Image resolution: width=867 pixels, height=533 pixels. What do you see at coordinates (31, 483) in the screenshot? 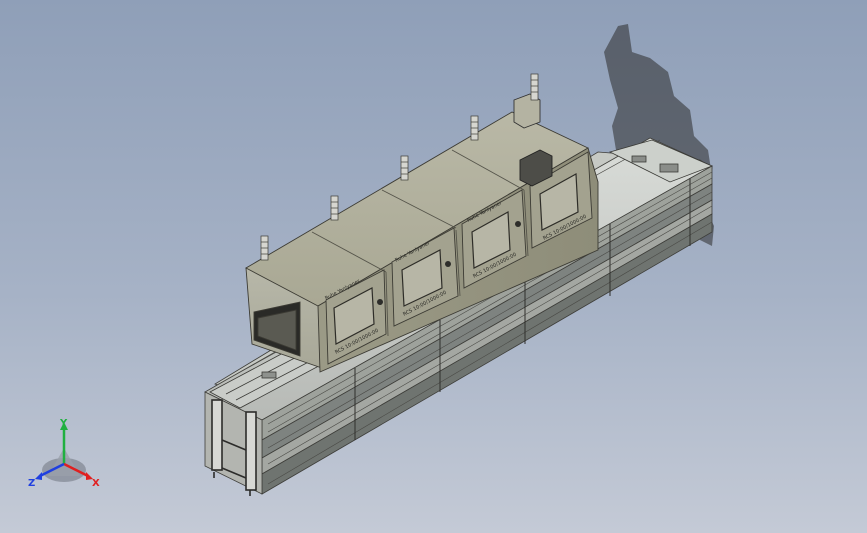
I see `z-axis-label: Z` at bounding box center [31, 483].